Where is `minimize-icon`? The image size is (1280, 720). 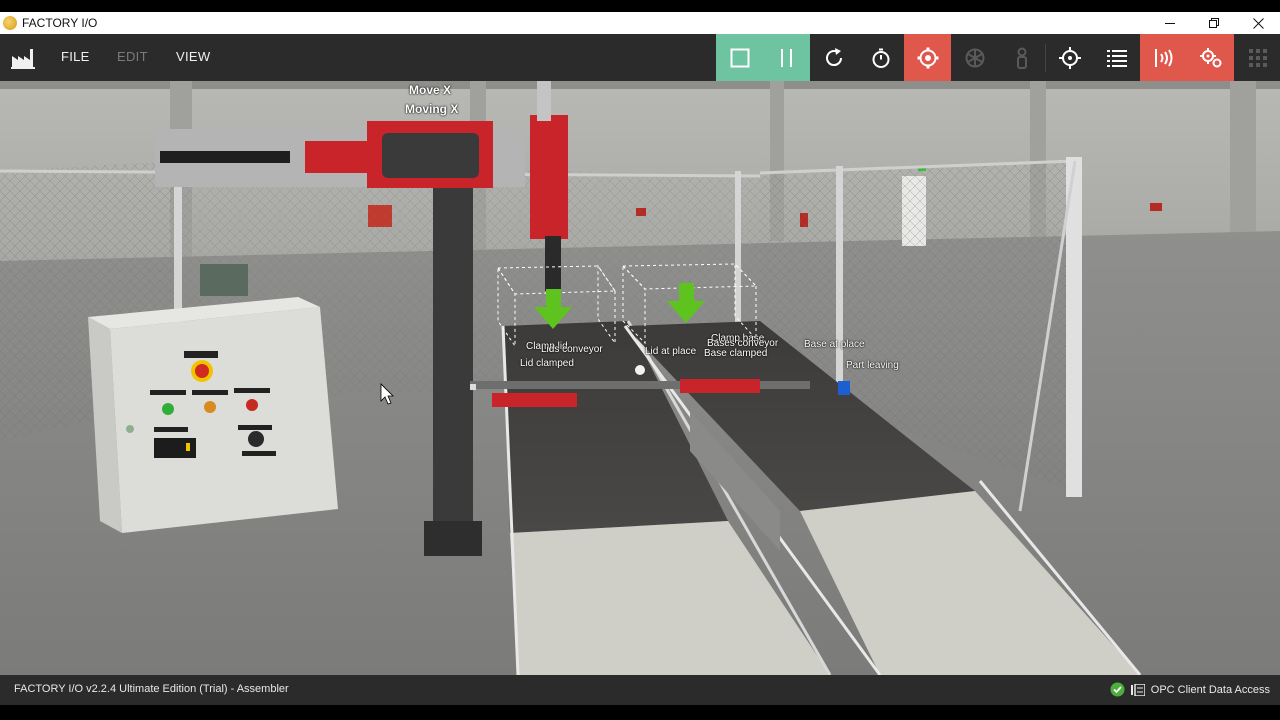
minimize-icon is located at coordinates (1169, 23).